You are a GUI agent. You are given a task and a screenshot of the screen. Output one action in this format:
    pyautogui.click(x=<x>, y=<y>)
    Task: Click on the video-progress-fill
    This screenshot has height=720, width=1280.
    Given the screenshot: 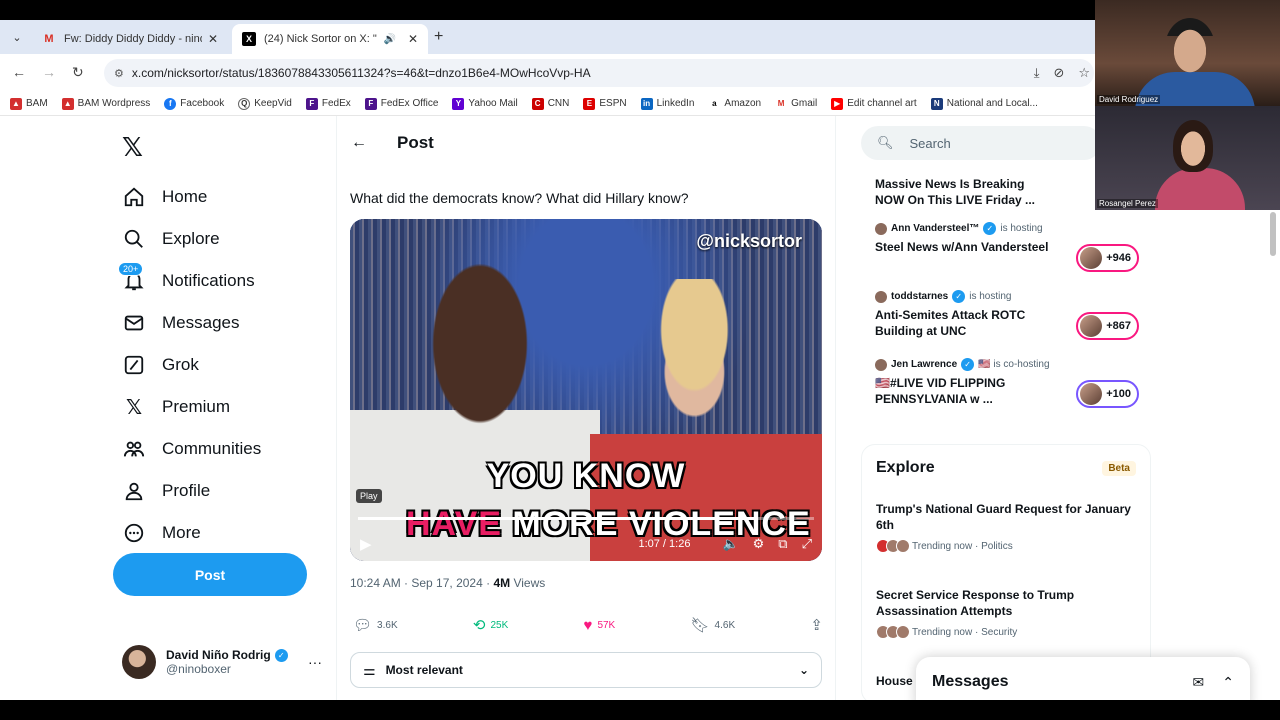 What is the action you would take?
    pyautogui.click(x=556, y=518)
    